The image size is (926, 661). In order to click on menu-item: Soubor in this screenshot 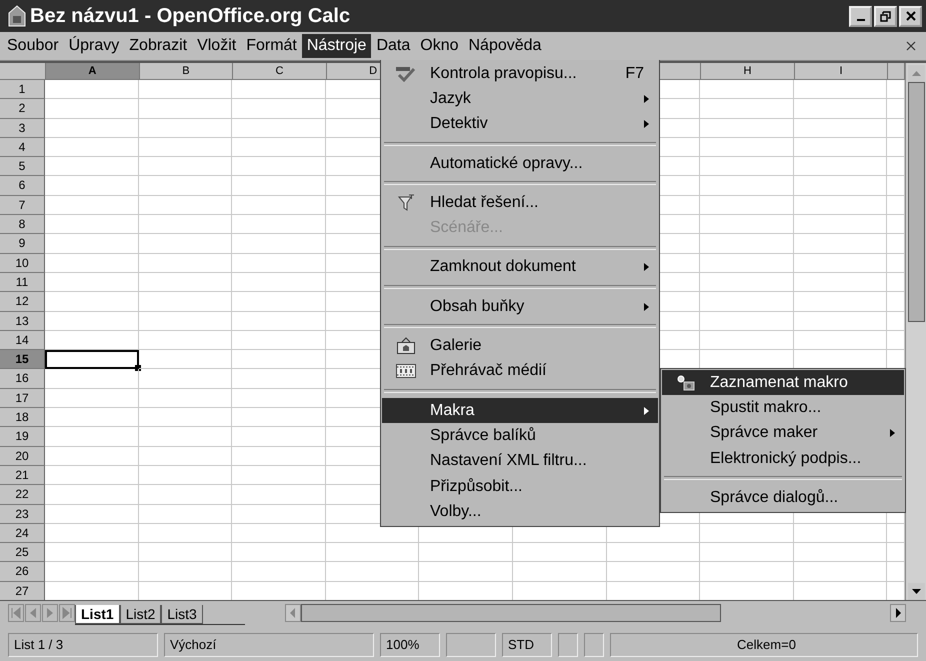, I will do `click(33, 46)`.